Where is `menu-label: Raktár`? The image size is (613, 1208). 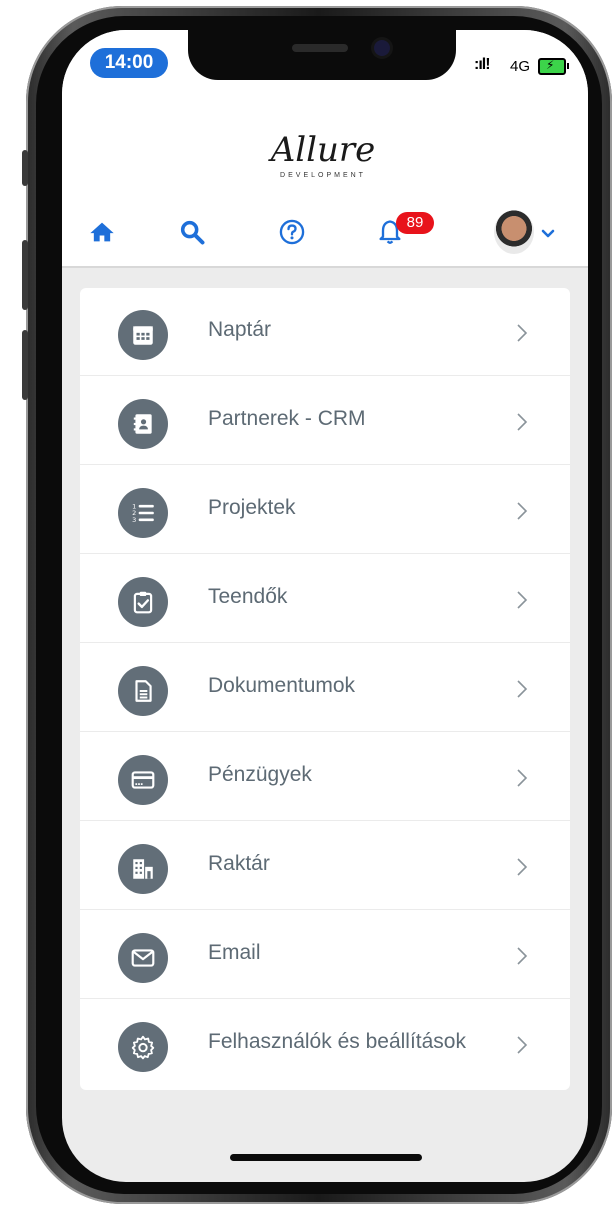
menu-label: Raktár is located at coordinates (239, 863).